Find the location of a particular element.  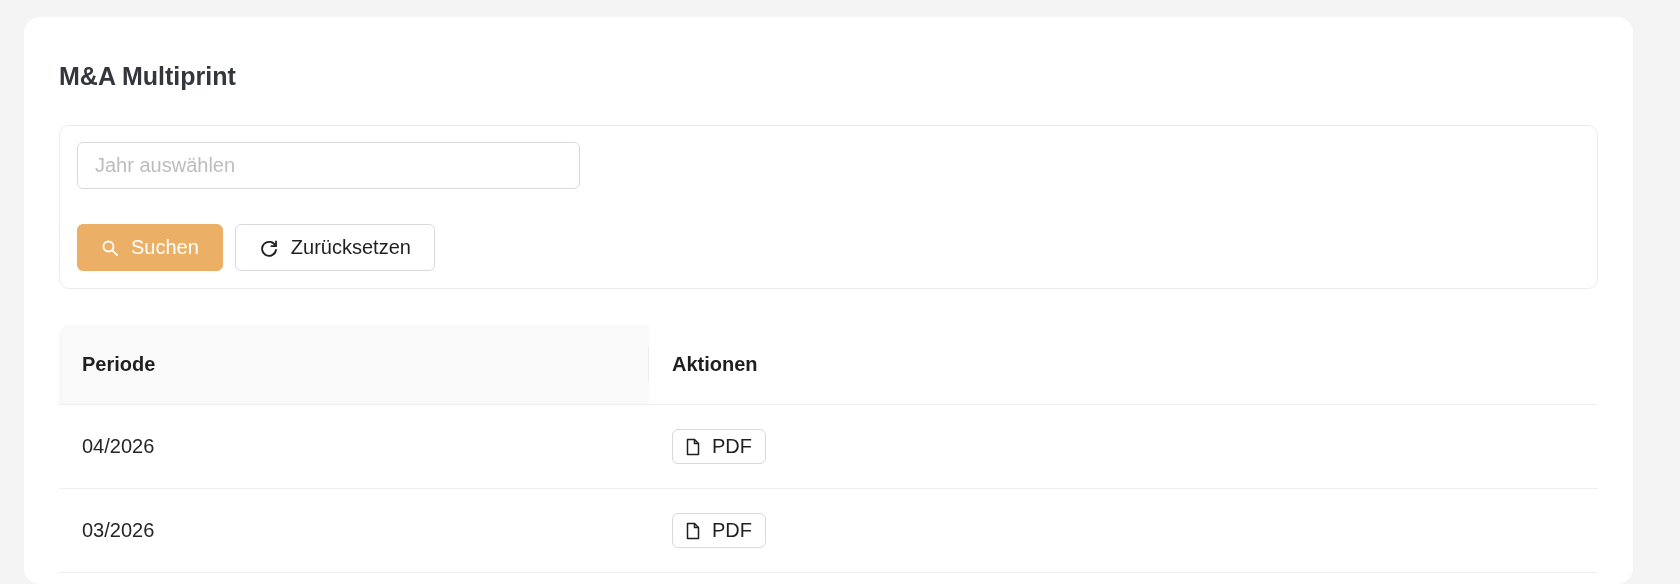

period-cell: 04/2026 is located at coordinates (118, 446).